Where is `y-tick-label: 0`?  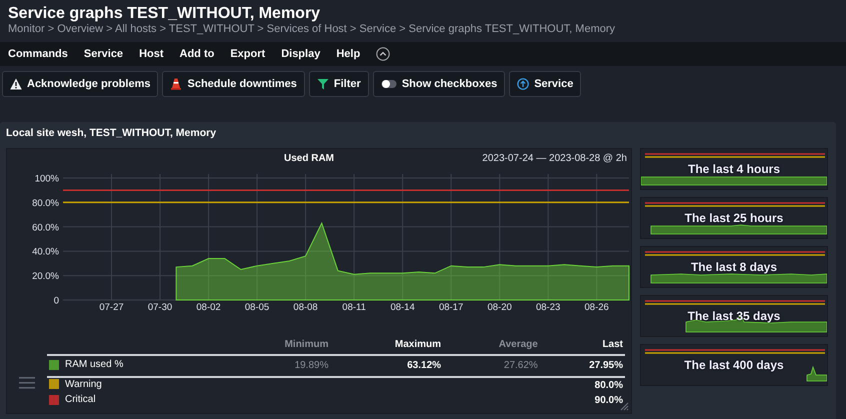 y-tick-label: 0 is located at coordinates (56, 301).